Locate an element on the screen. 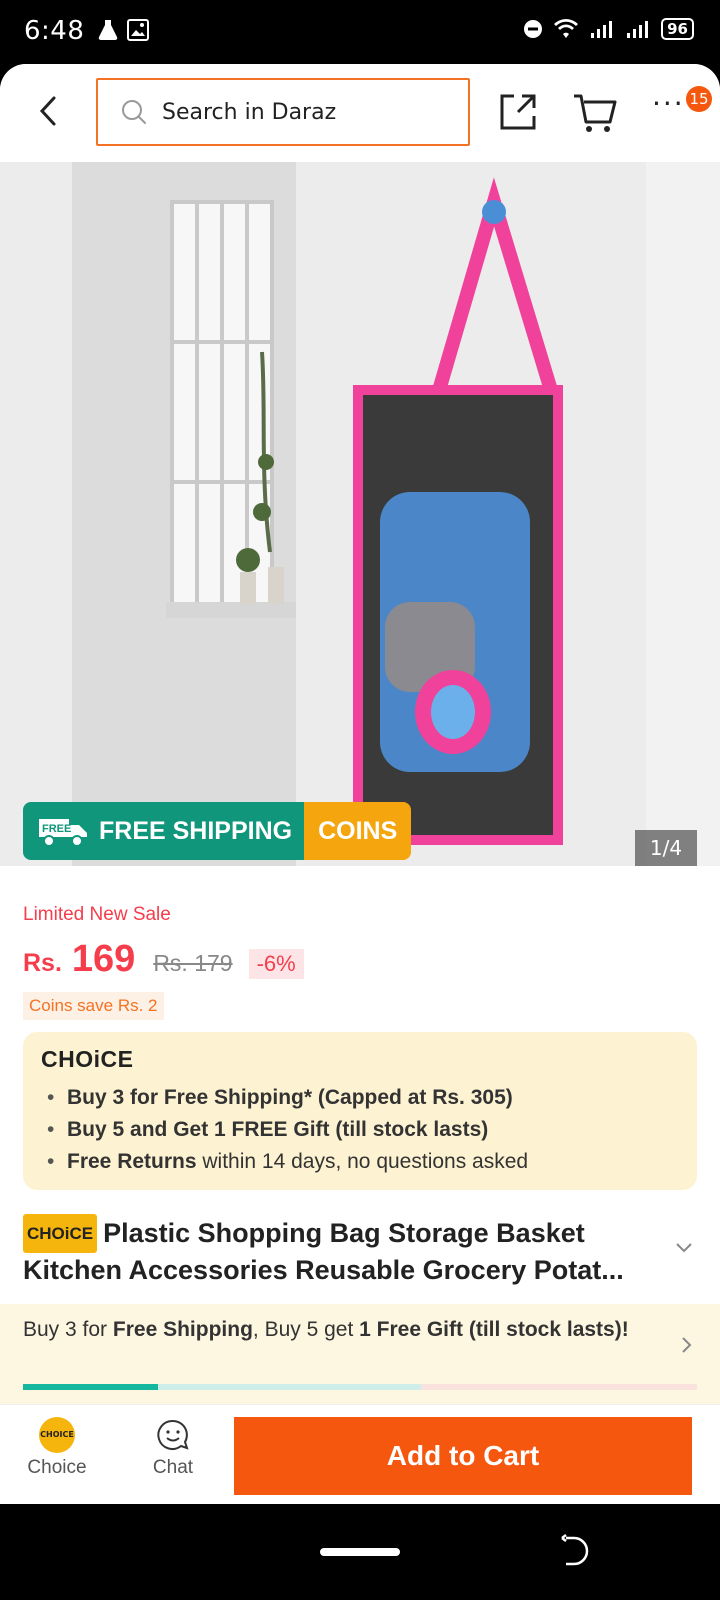 This screenshot has height=1600, width=720. price-currency: Rs. is located at coordinates (42, 963).